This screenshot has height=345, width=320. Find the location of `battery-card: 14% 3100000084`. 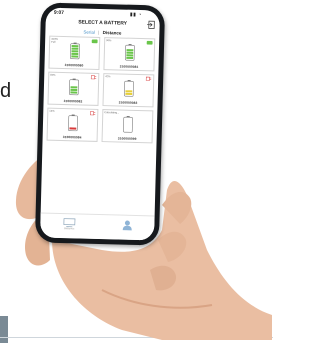

battery-card: 14% 3100000084 is located at coordinates (73, 125).